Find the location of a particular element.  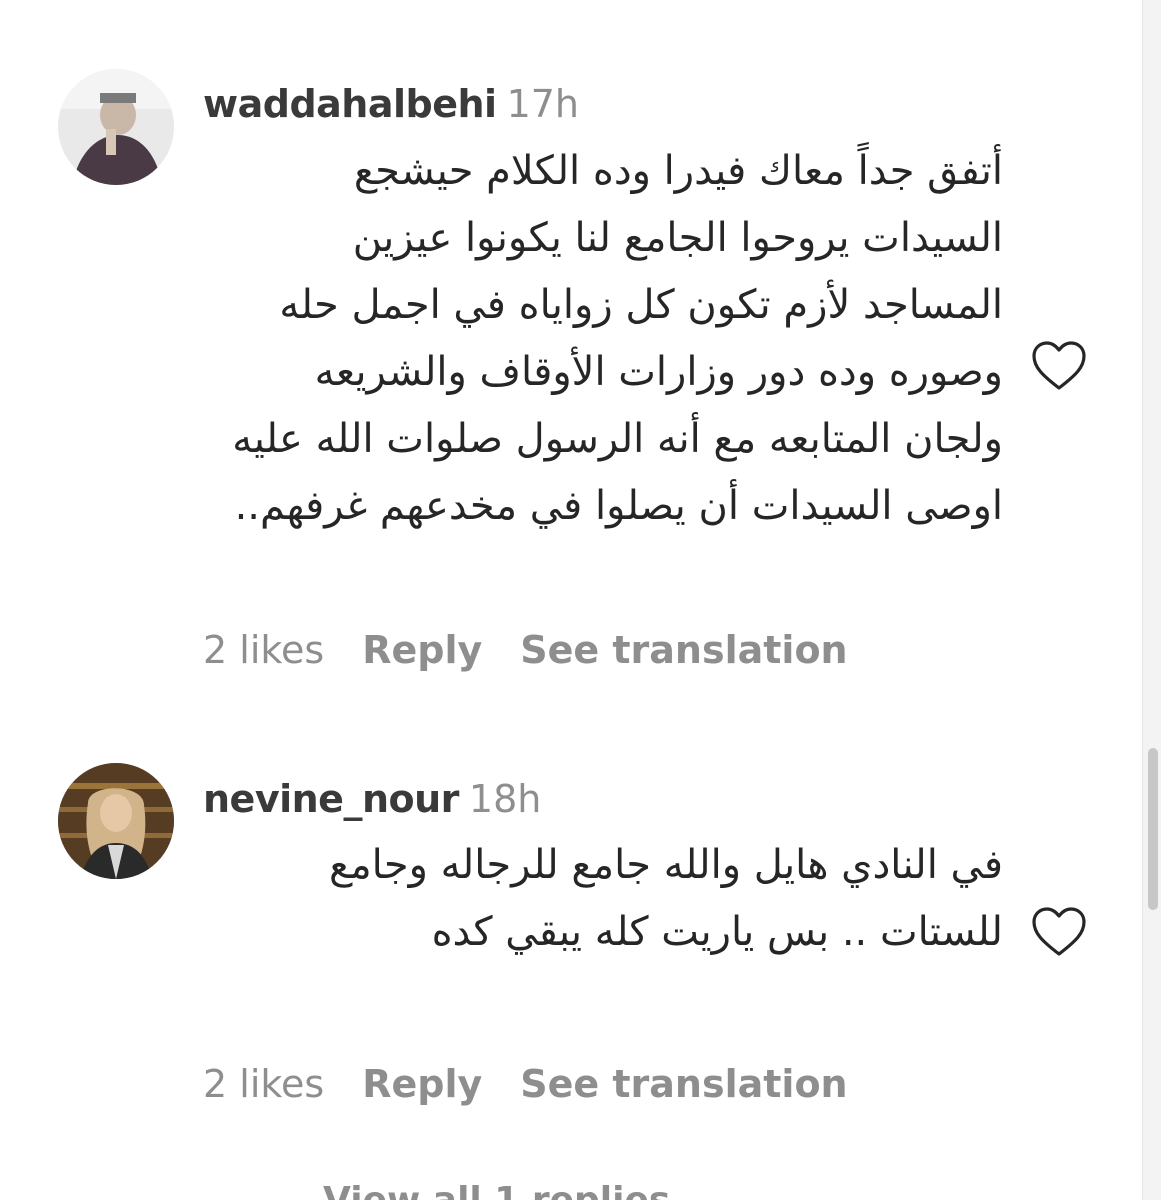

top-overflow-marker: ˇ is located at coordinates (570, 5).